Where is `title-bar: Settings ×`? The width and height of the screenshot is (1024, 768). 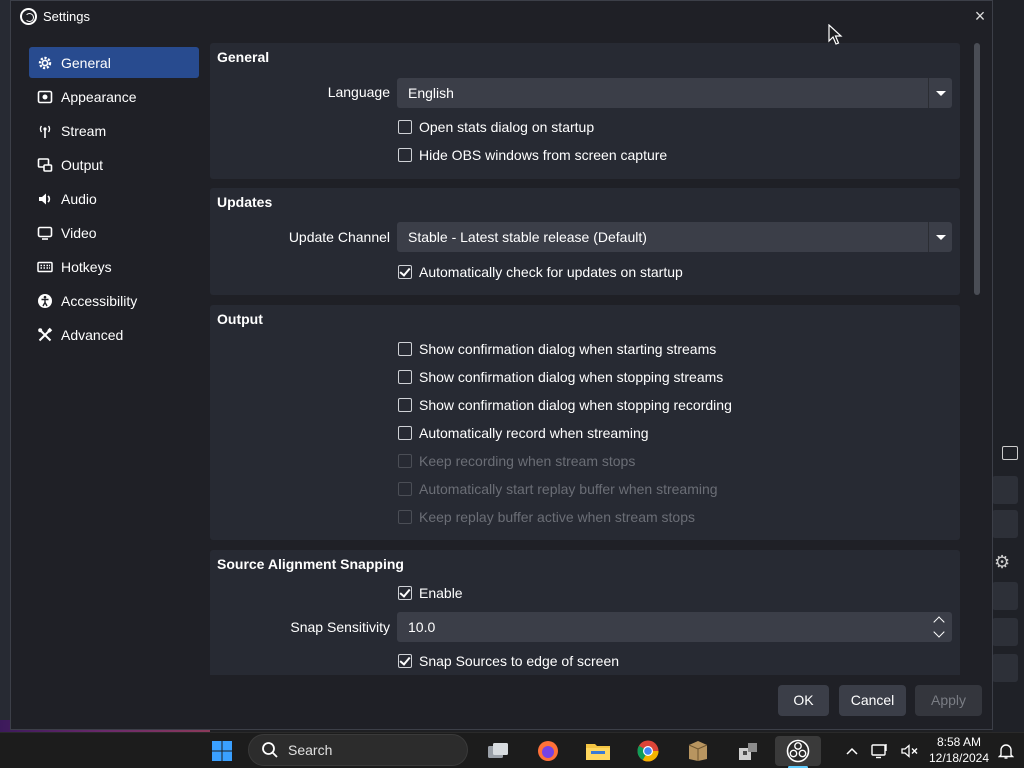 title-bar: Settings × is located at coordinates (501, 16).